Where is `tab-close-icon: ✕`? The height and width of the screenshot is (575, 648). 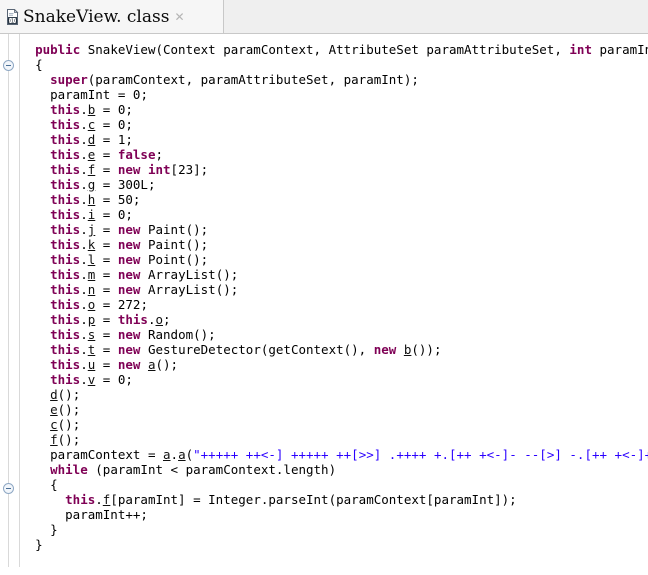
tab-close-icon: ✕ is located at coordinates (179, 17).